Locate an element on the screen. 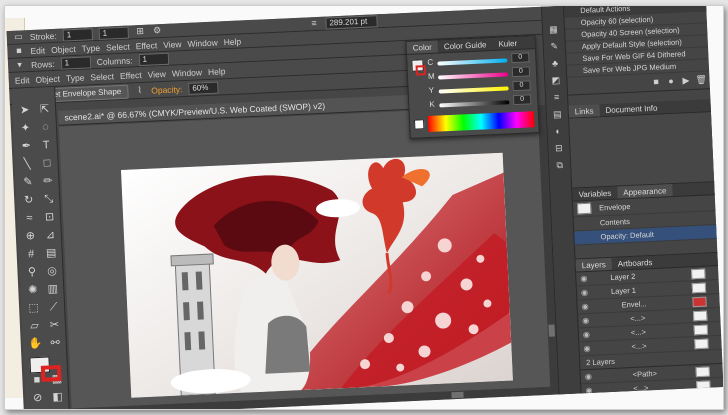 Image resolution: width=728 pixels, height=415 pixels. type-tool-icon: T is located at coordinates (46, 146).